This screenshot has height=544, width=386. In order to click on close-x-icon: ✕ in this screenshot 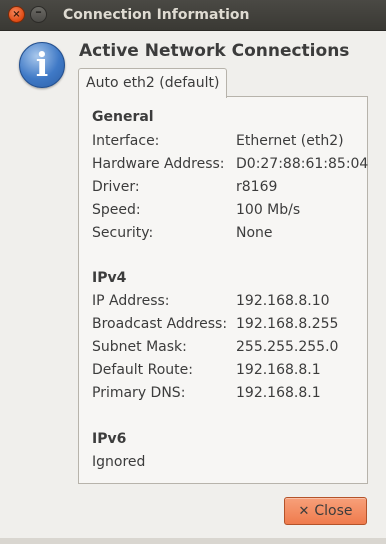, I will do `click(304, 511)`.